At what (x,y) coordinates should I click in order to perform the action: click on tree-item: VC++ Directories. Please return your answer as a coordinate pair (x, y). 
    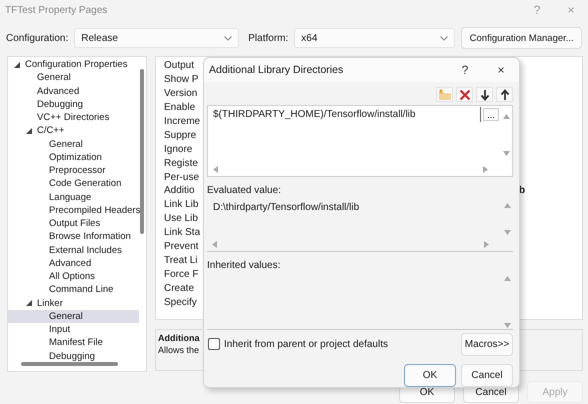
    Looking at the image, I should click on (73, 117).